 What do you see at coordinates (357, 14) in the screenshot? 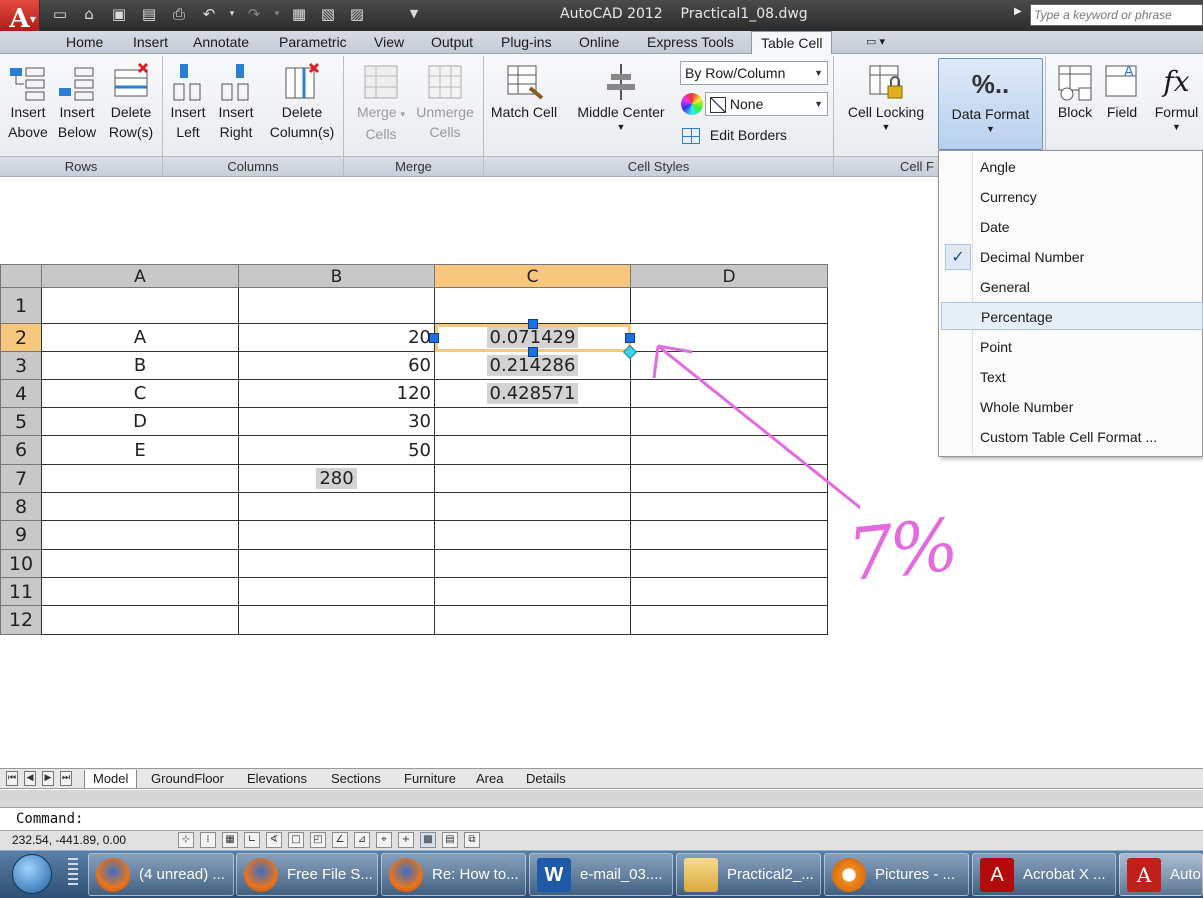
I see `properties-icon: ▨` at bounding box center [357, 14].